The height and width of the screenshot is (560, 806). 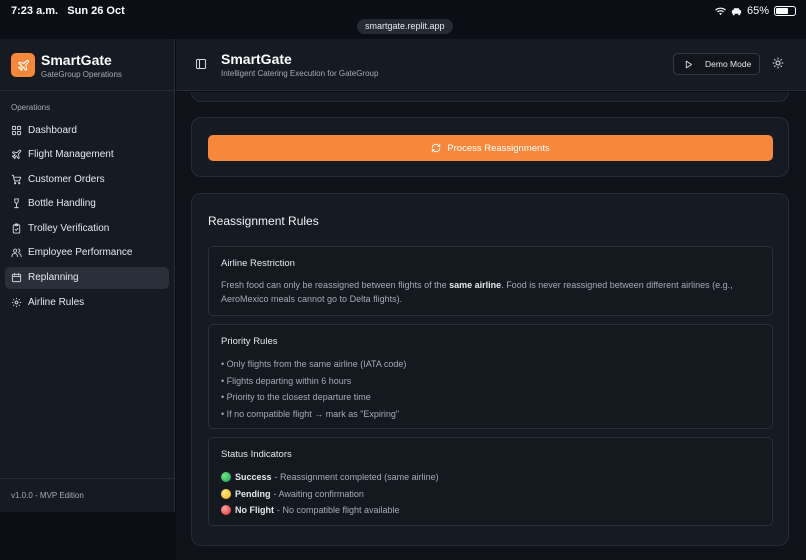 I want to click on brand: SmartGate GateGroup Operations, so click(x=87, y=65).